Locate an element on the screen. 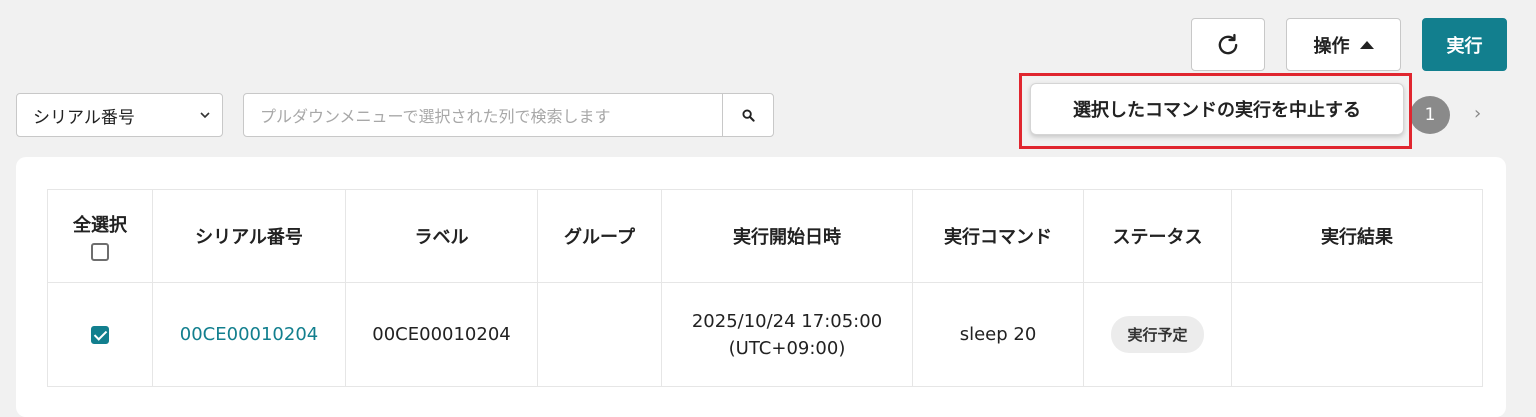 Image resolution: width=1536 pixels, height=417 pixels. caret-up-icon is located at coordinates (1366, 44).